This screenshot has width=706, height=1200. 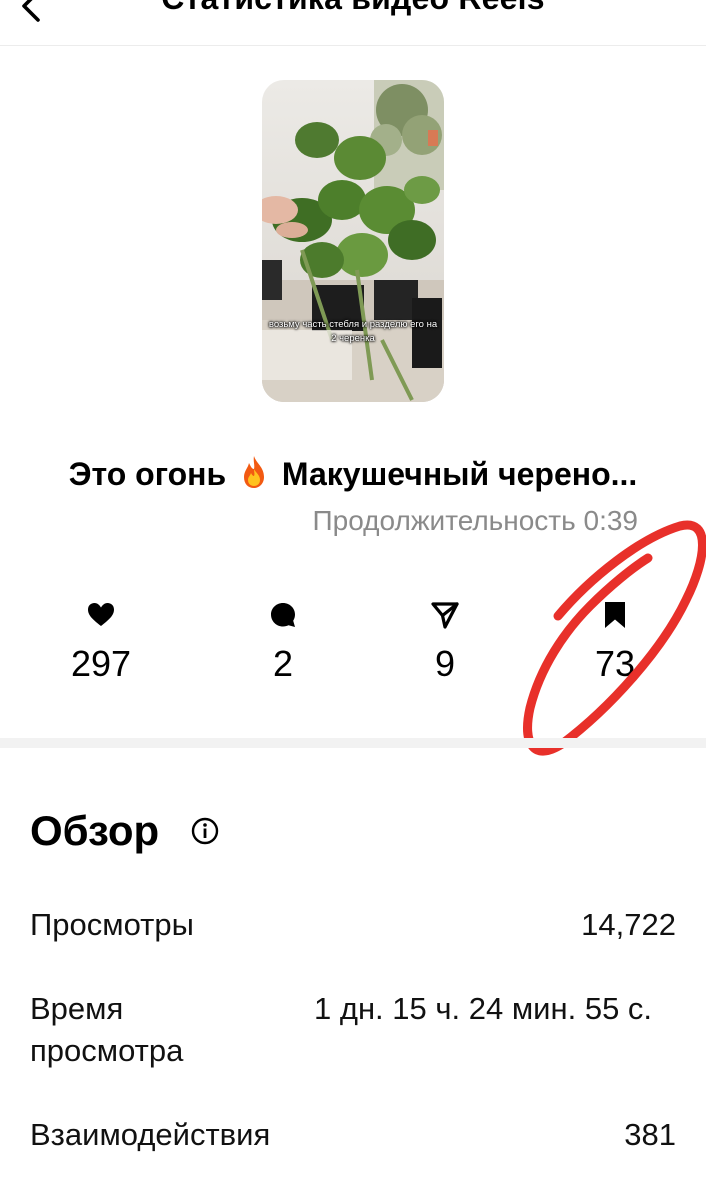 I want to click on stat-saves: 73, so click(x=615, y=642).